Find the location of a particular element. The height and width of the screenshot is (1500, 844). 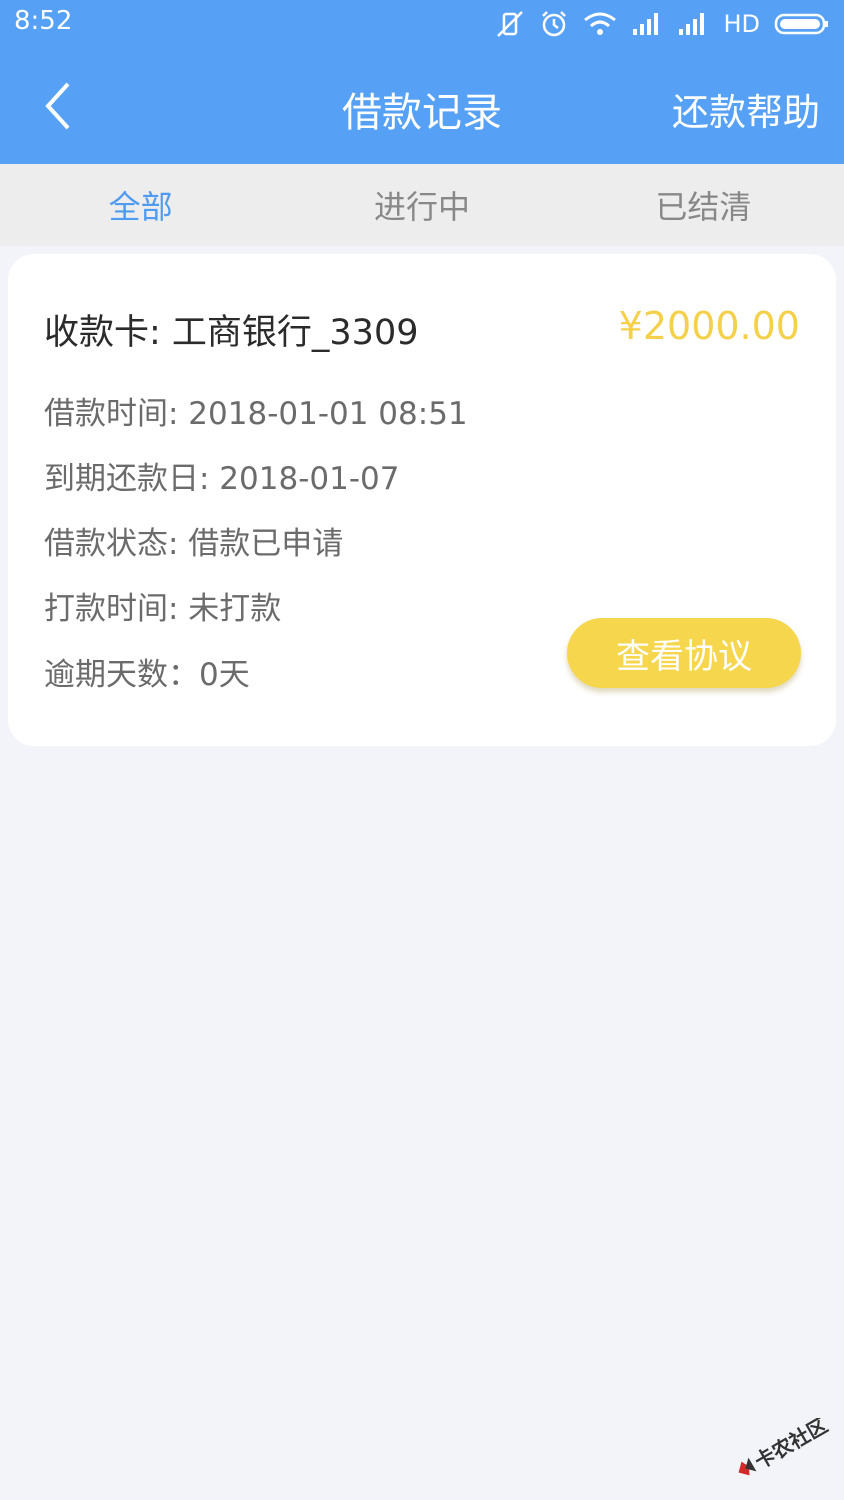

repayment-help-link: 还款帮助 is located at coordinates (746, 109).